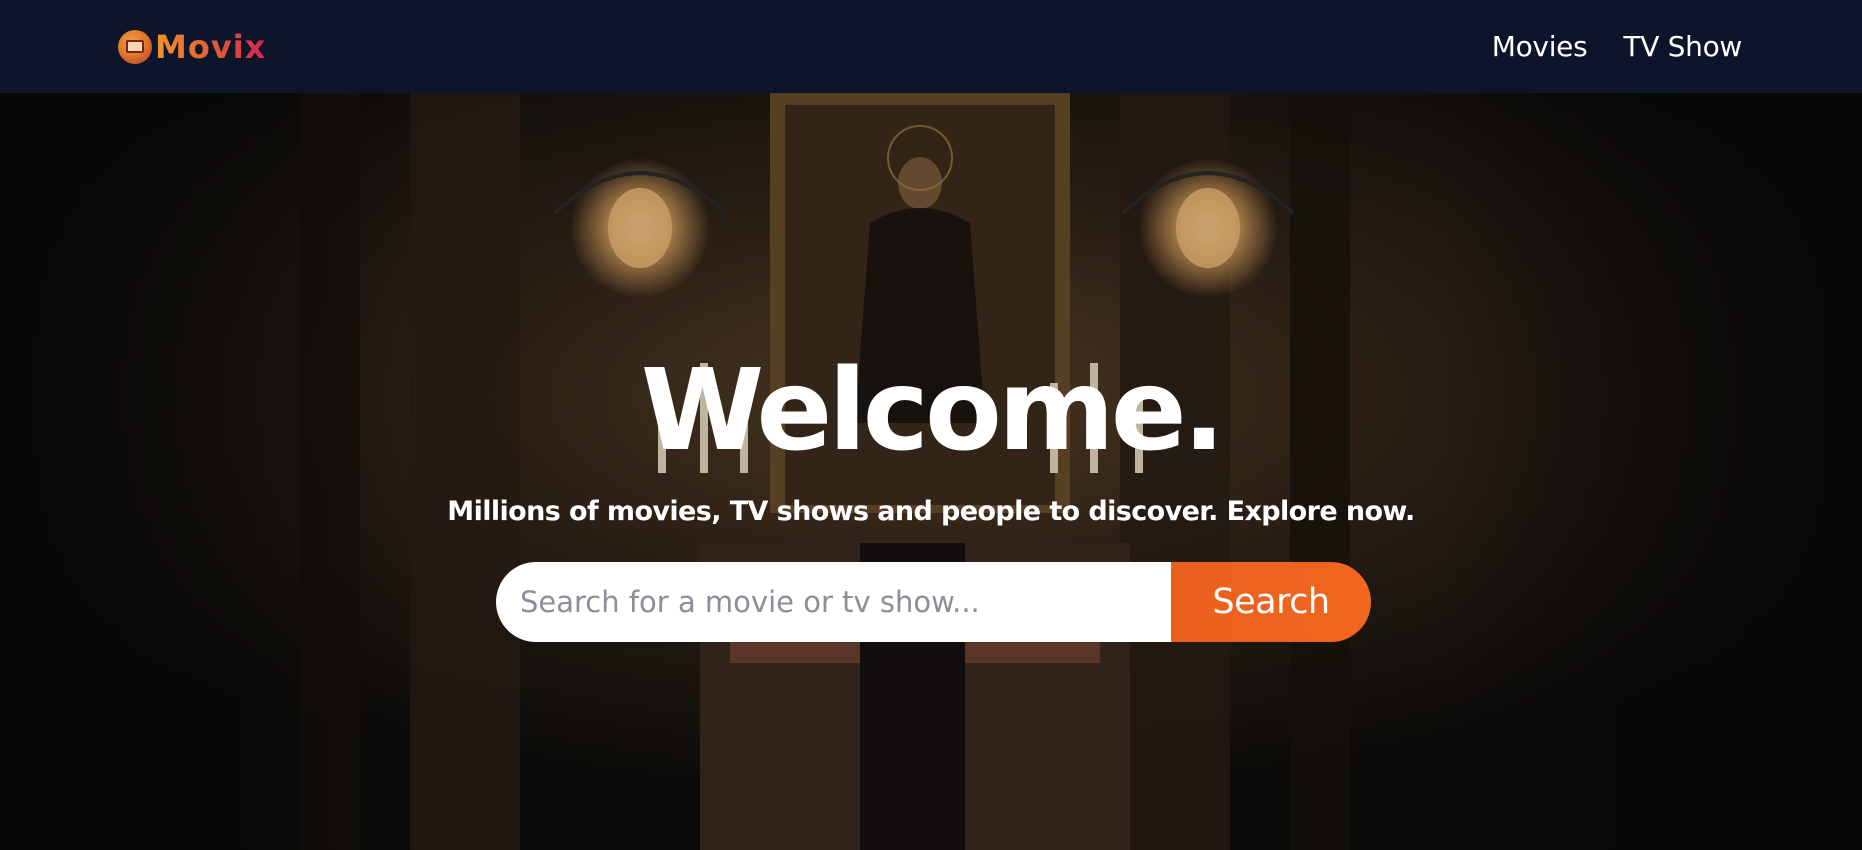 The height and width of the screenshot is (850, 1862). What do you see at coordinates (833, 602) in the screenshot?
I see `search-input` at bounding box center [833, 602].